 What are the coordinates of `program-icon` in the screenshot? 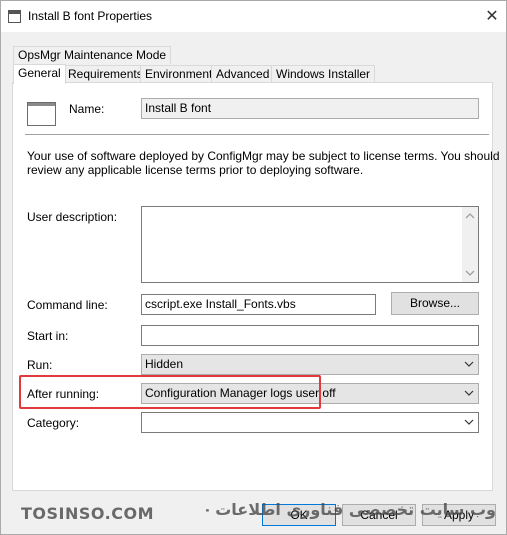 It's located at (41, 114).